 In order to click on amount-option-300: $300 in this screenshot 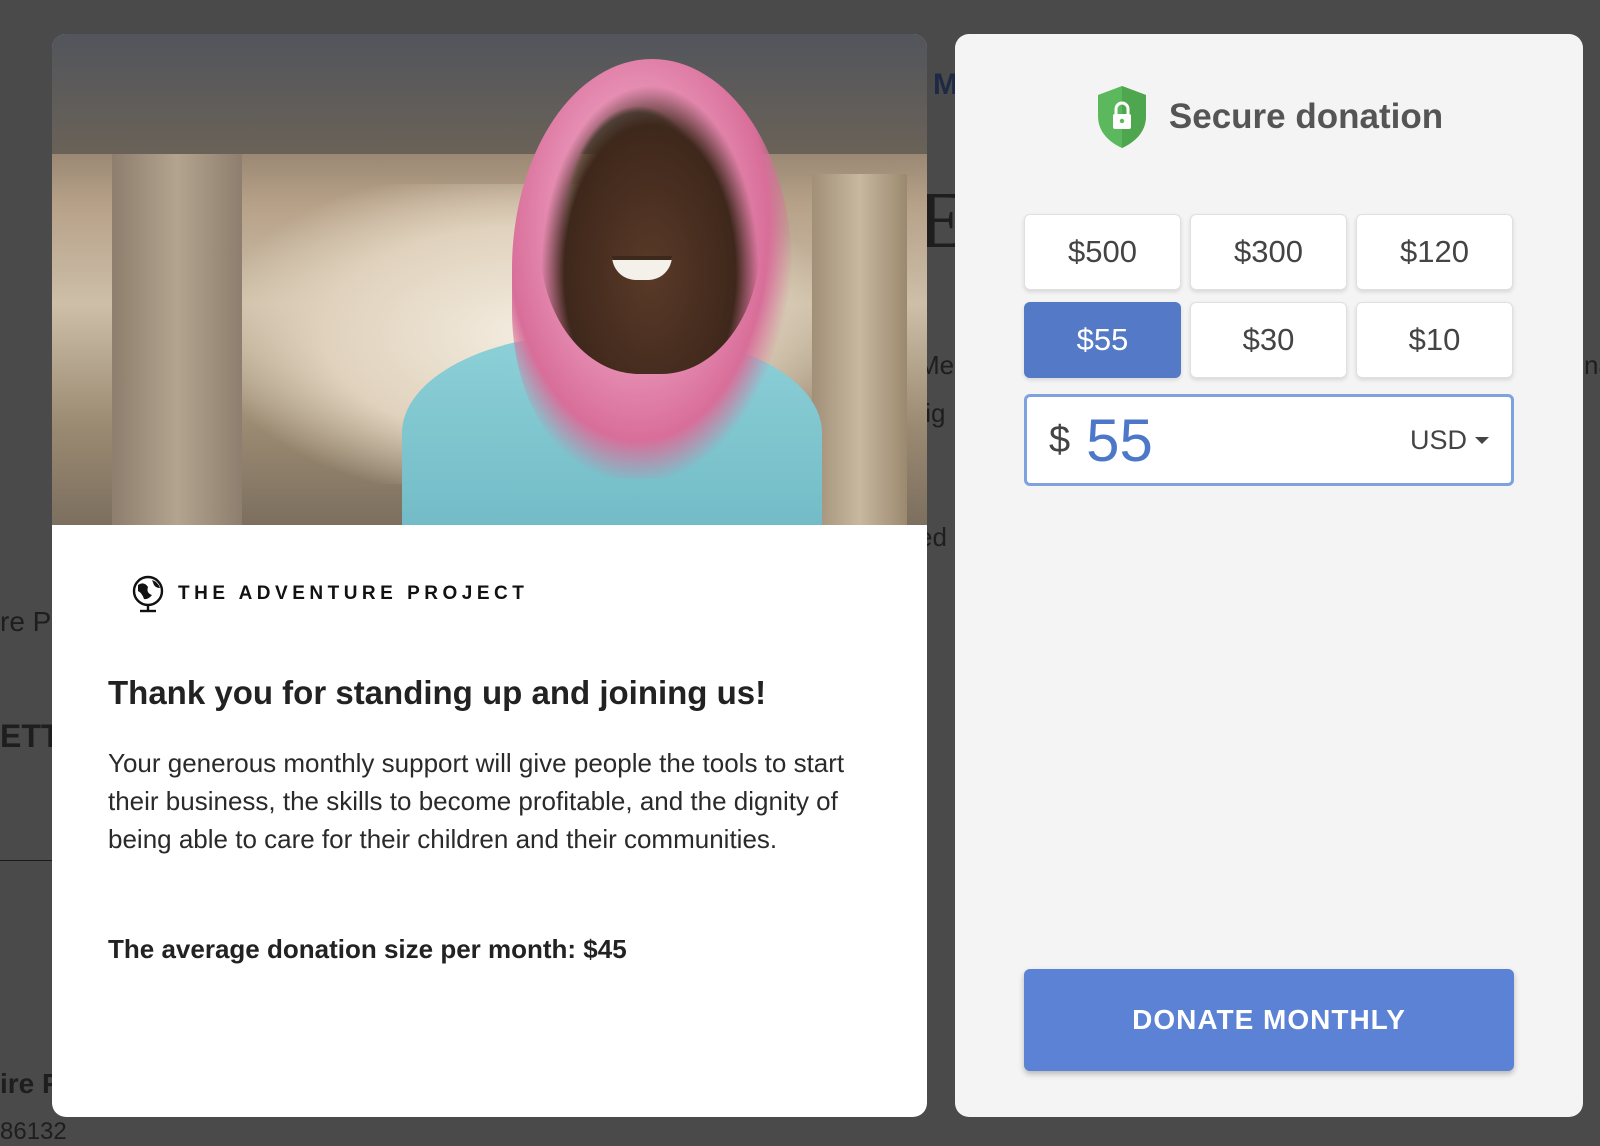, I will do `click(1268, 252)`.